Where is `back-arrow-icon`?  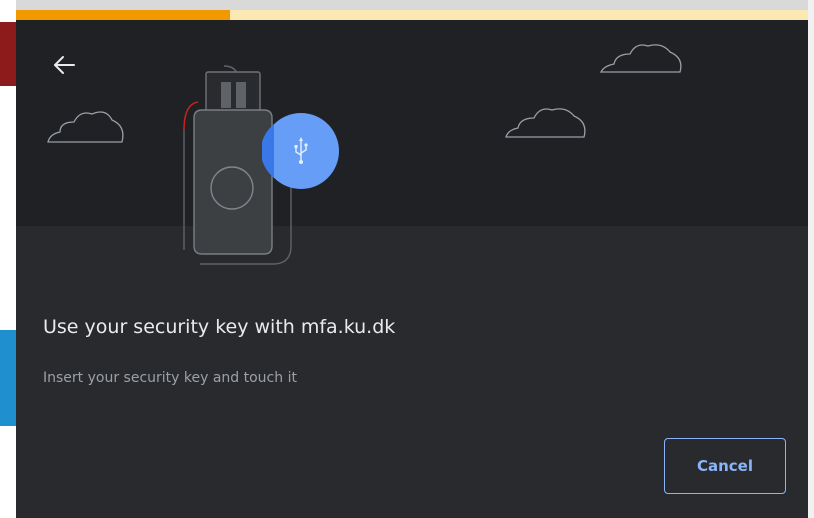
back-arrow-icon is located at coordinates (64, 65).